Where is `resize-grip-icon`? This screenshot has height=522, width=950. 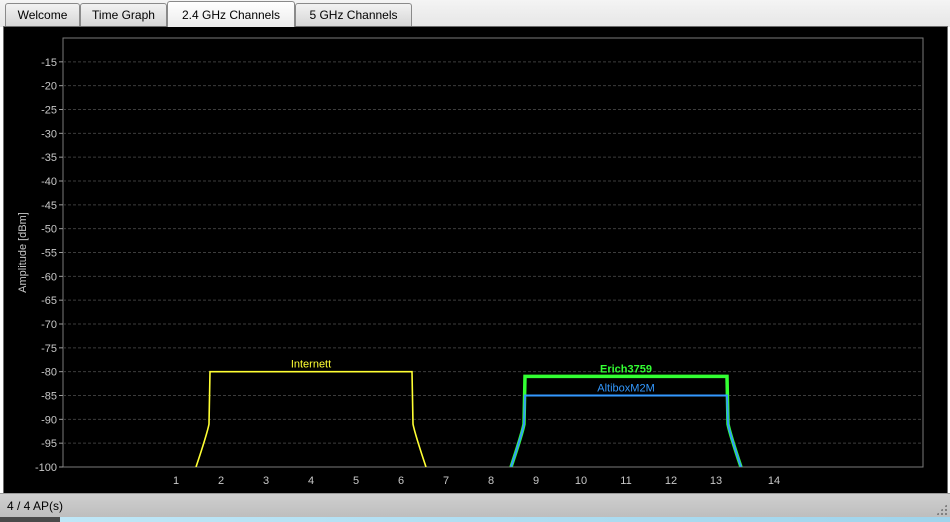 resize-grip-icon is located at coordinates (941, 509).